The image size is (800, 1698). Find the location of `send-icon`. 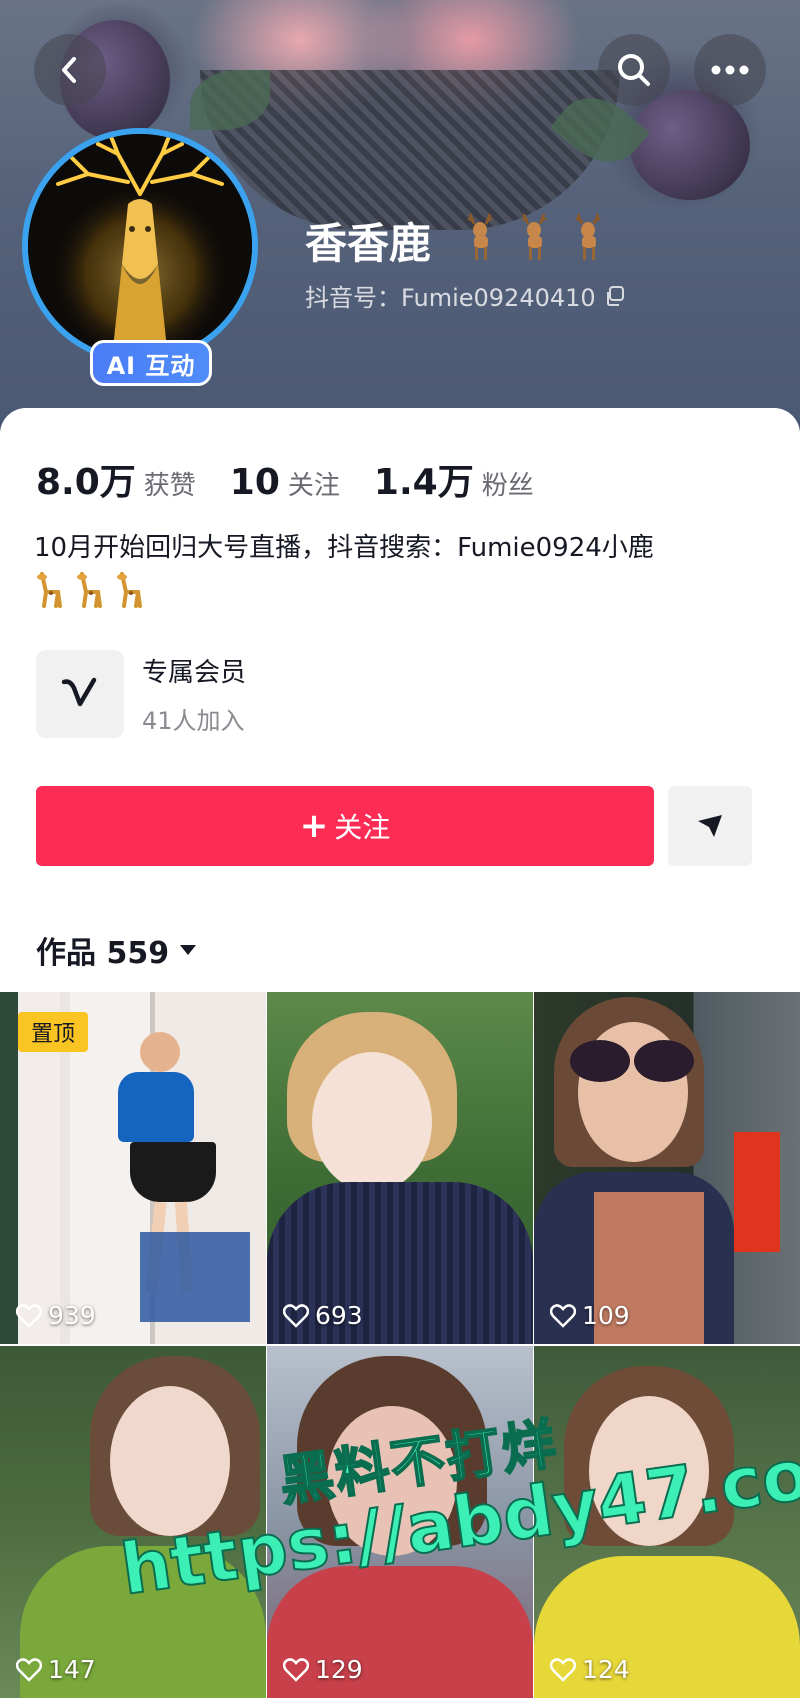

send-icon is located at coordinates (710, 826).